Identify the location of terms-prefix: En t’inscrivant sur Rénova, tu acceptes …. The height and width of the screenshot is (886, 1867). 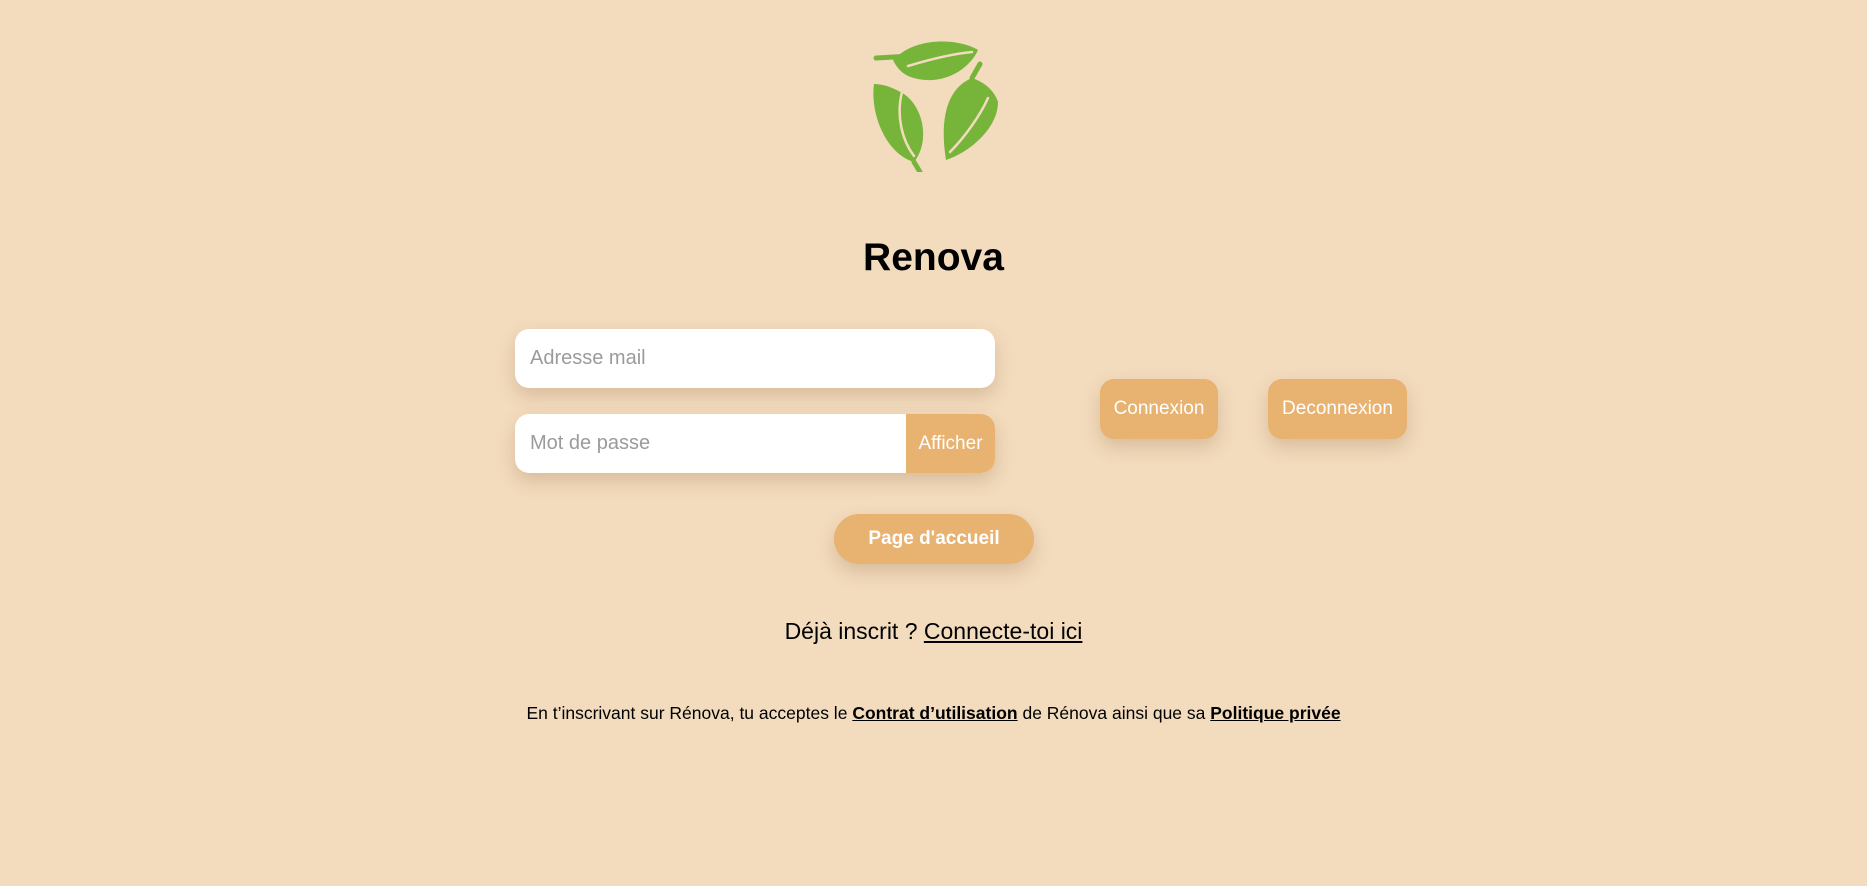
(687, 713).